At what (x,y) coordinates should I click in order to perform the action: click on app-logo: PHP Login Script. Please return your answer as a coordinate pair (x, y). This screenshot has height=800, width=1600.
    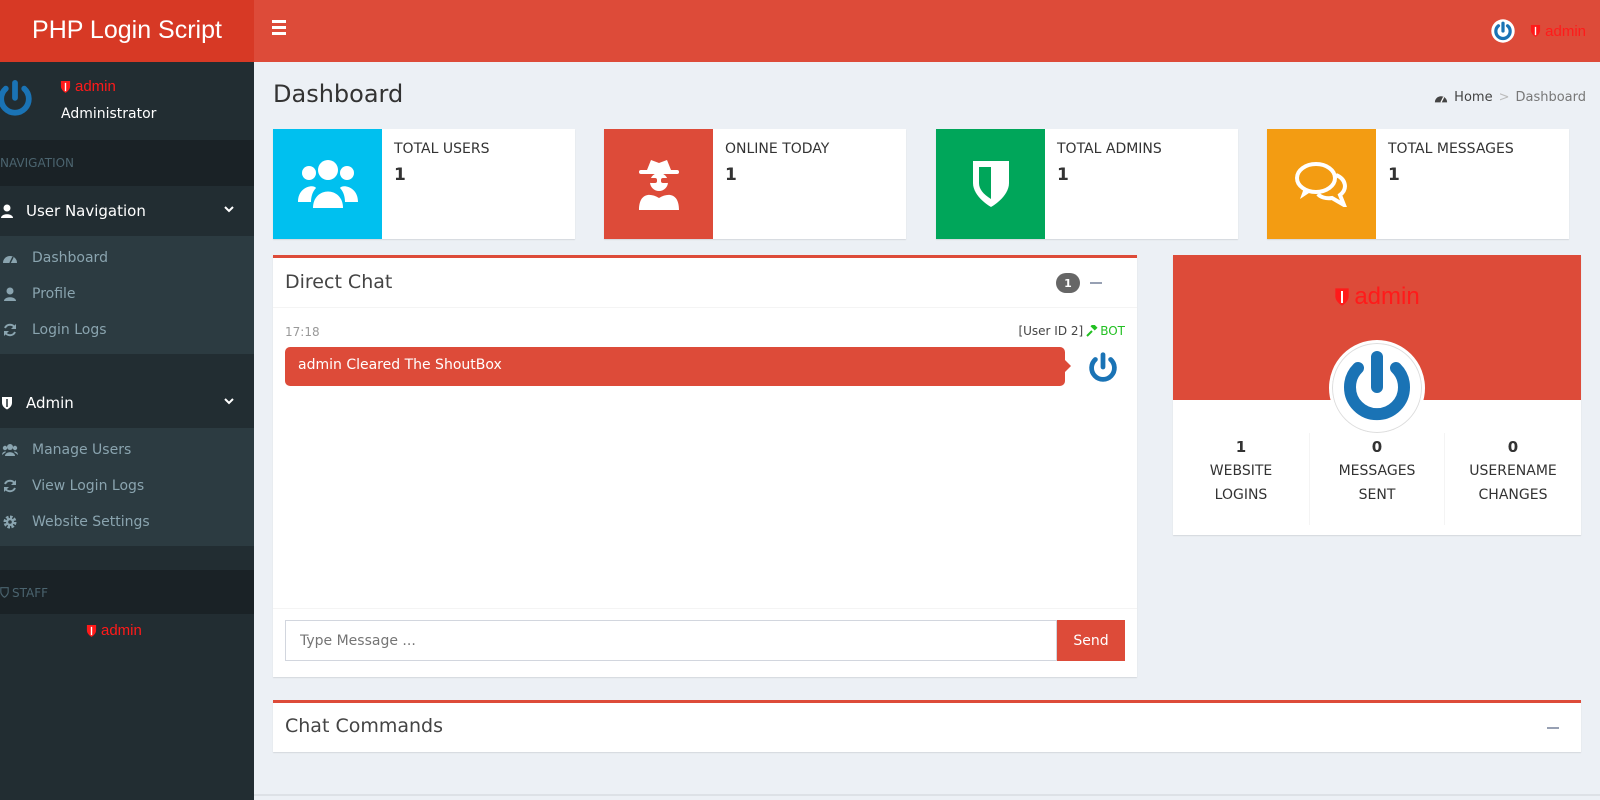
    Looking at the image, I should click on (127, 31).